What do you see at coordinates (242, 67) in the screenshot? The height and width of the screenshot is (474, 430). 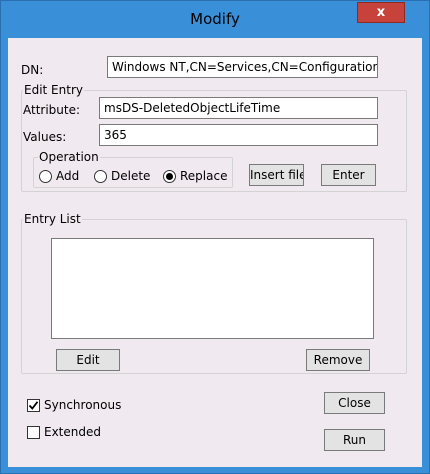 I see `dn-field: Windows NT,CN=Services,CN=Configuration` at bounding box center [242, 67].